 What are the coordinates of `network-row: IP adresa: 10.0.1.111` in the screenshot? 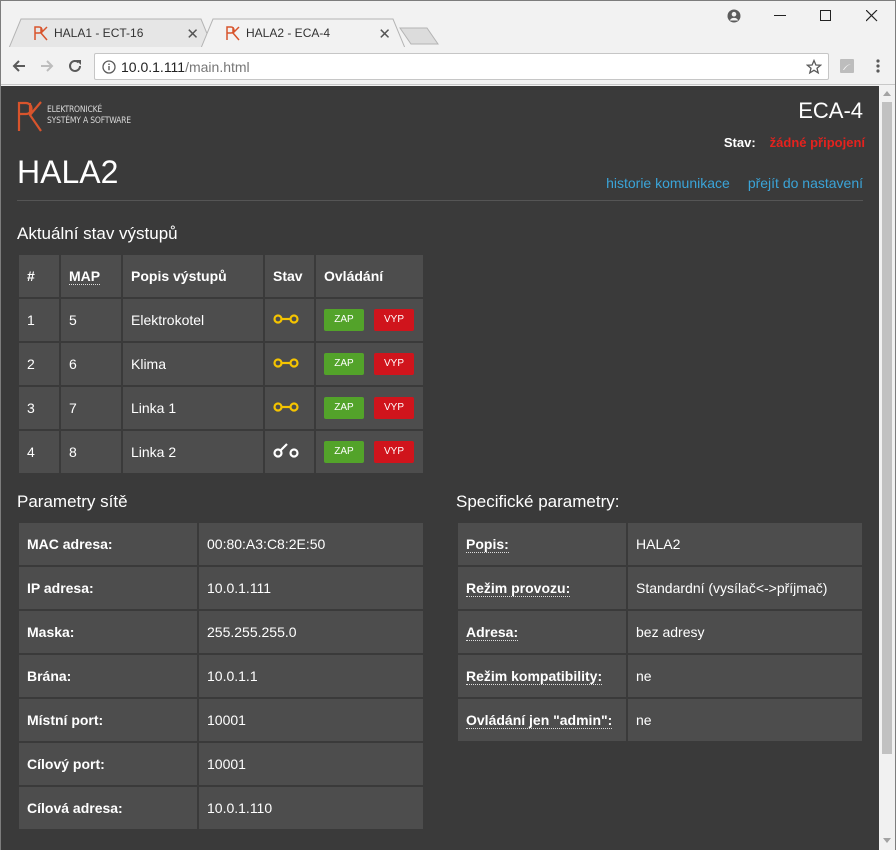 It's located at (221, 588).